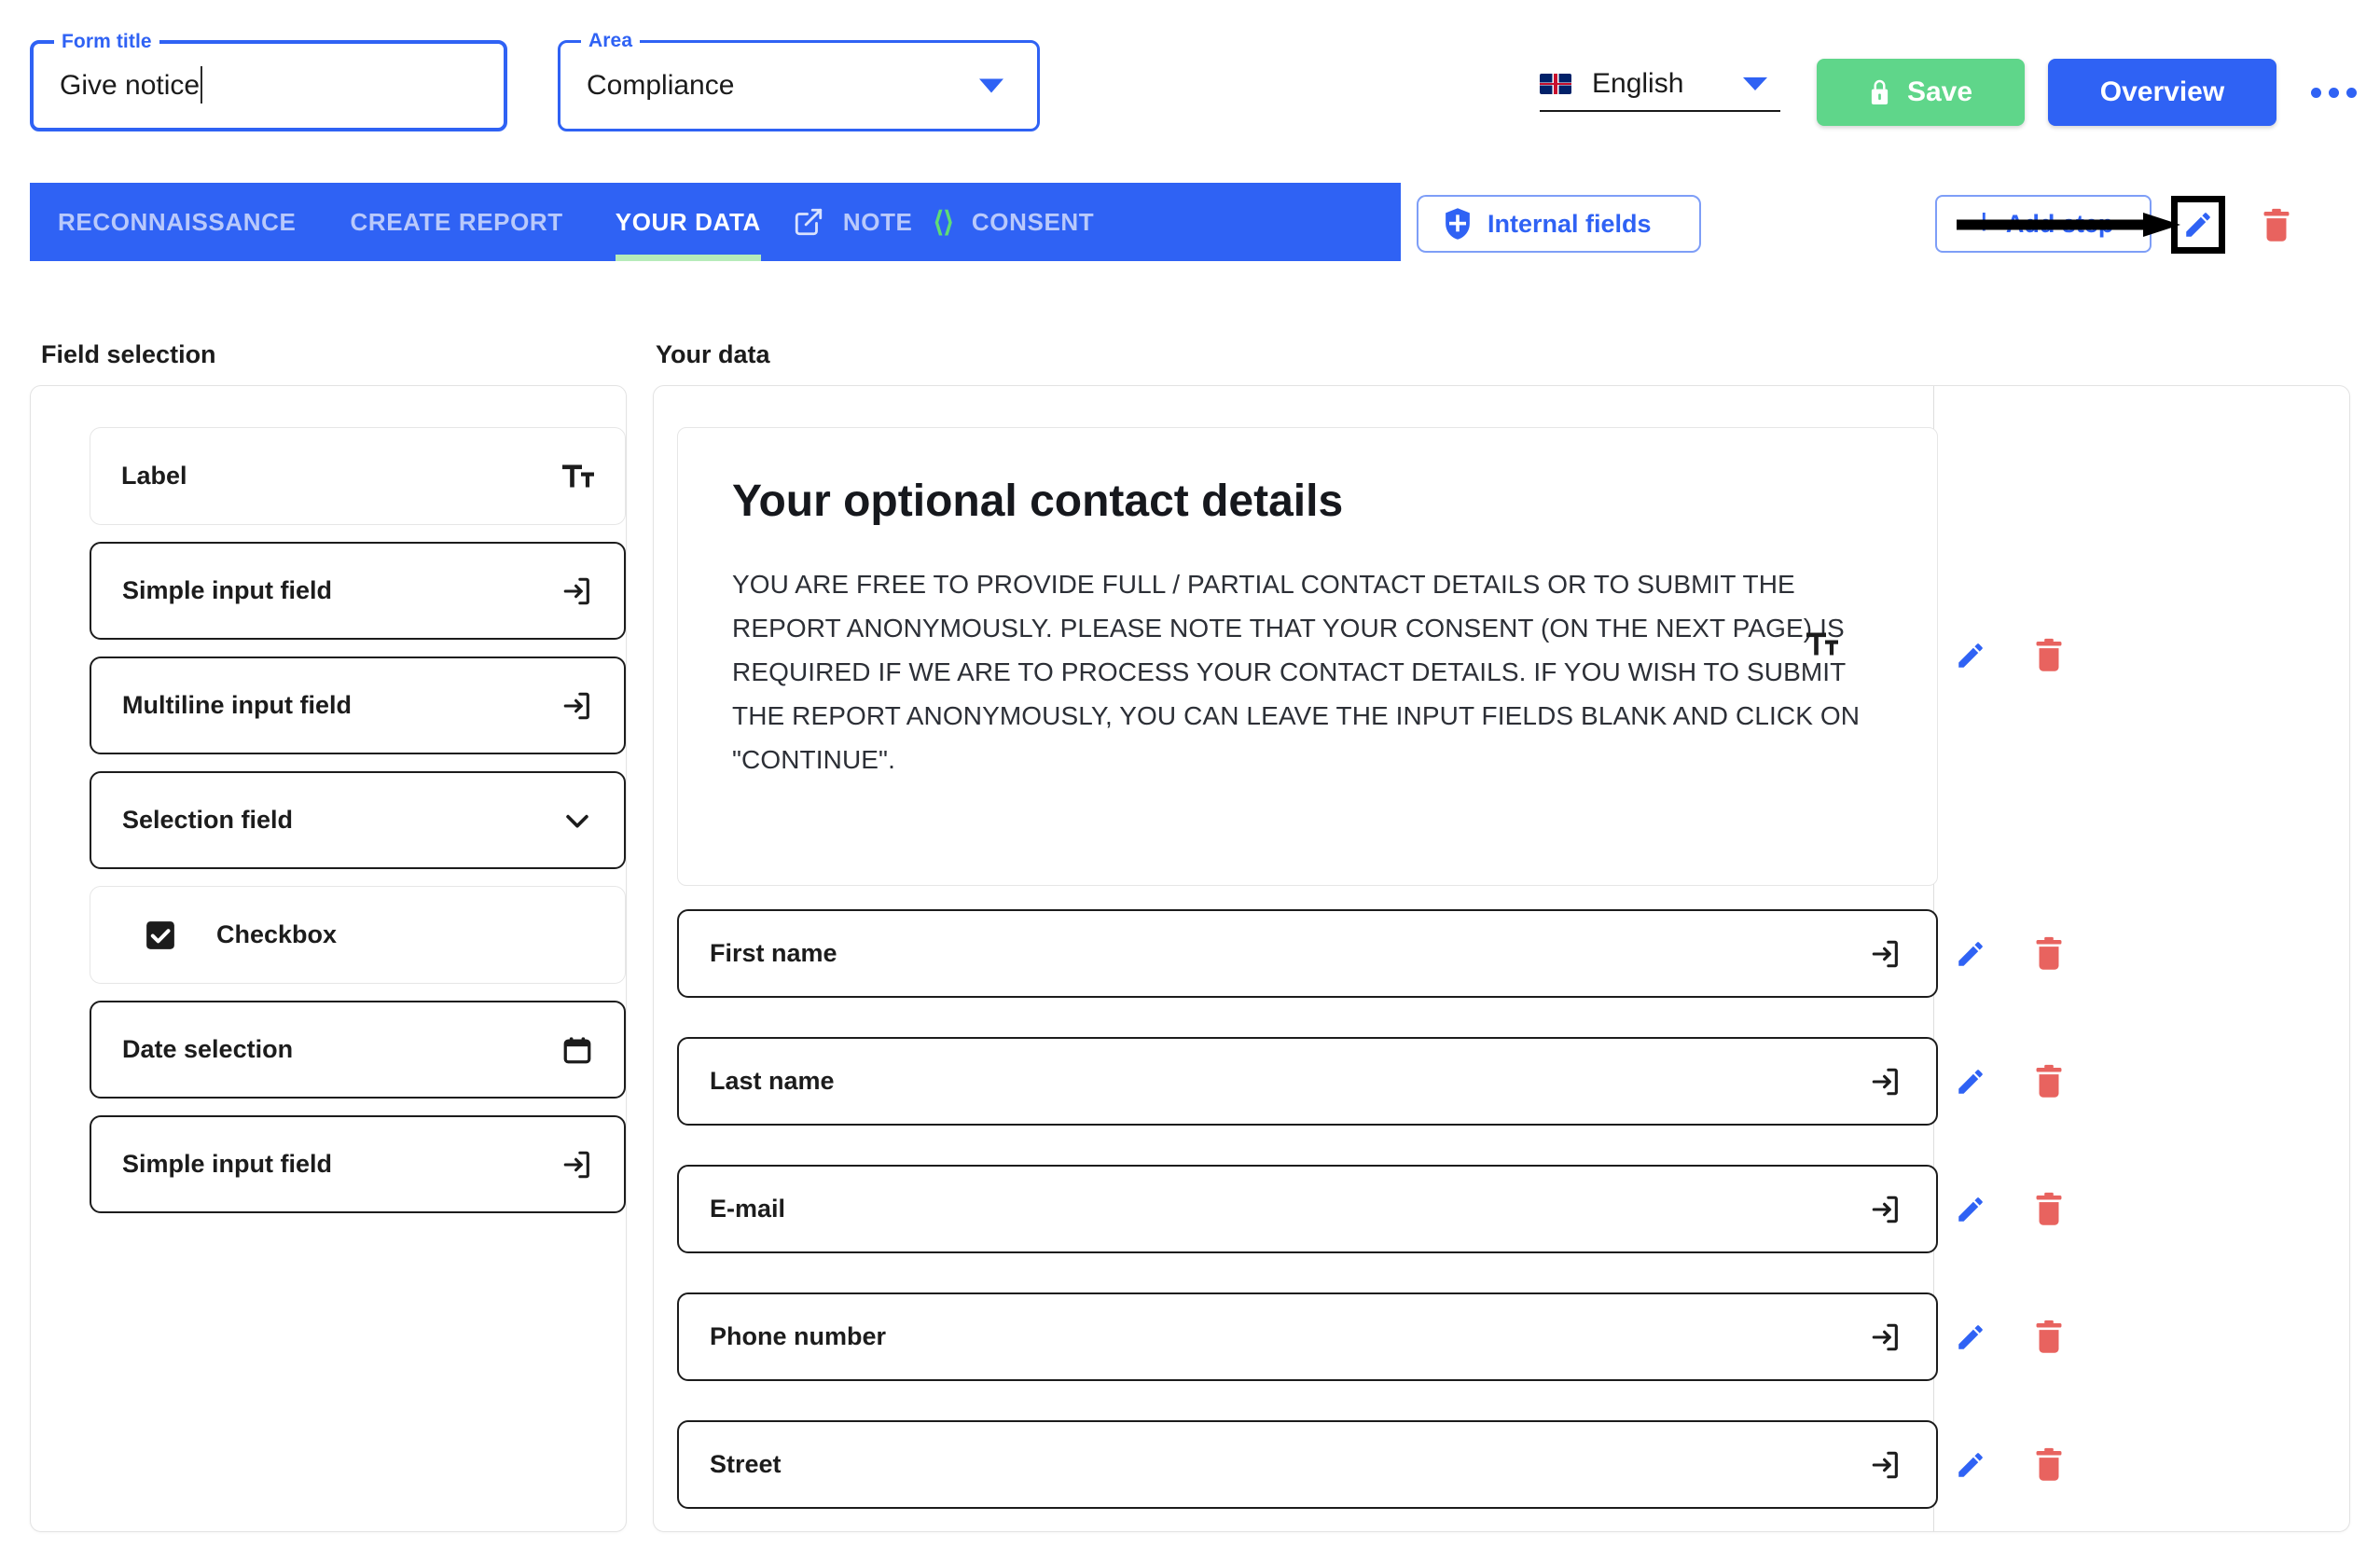 The height and width of the screenshot is (1548, 2380). I want to click on palette-item-label-text: Multiline input field, so click(237, 705).